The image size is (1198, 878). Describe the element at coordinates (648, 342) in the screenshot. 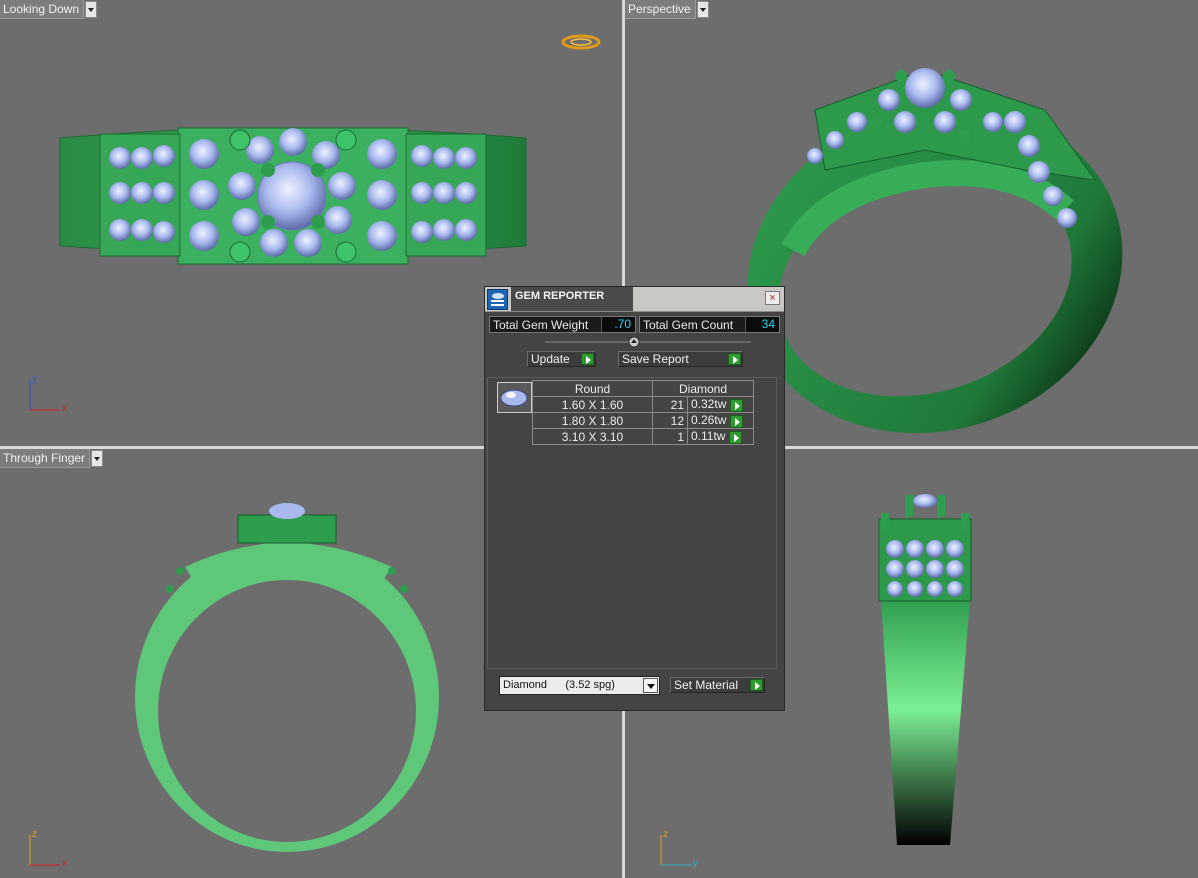

I see `collapse-slider` at that location.